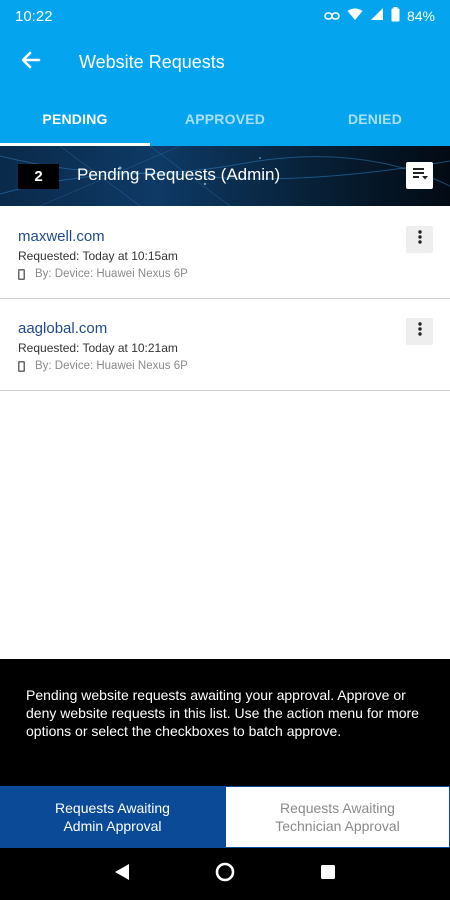  Describe the element at coordinates (34, 16) in the screenshot. I see `status-time: 10:22` at that location.